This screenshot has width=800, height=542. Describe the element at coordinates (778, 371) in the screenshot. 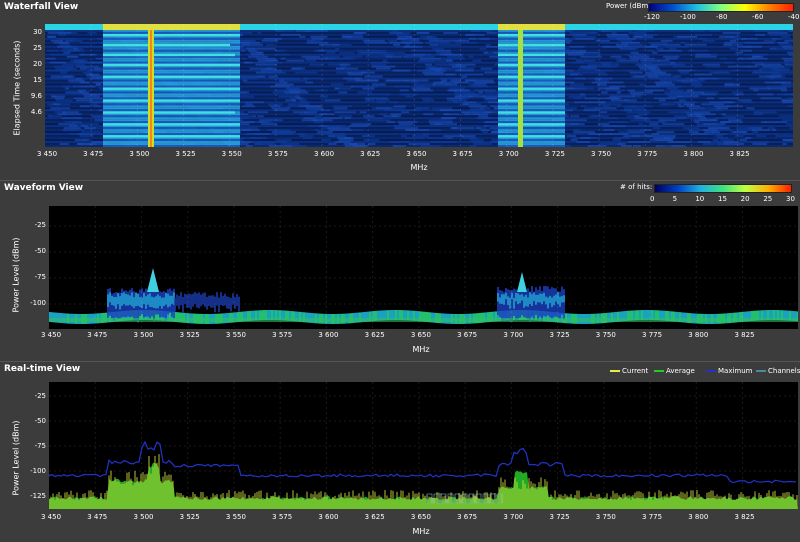

I see `legend-item-channels: Channels` at that location.